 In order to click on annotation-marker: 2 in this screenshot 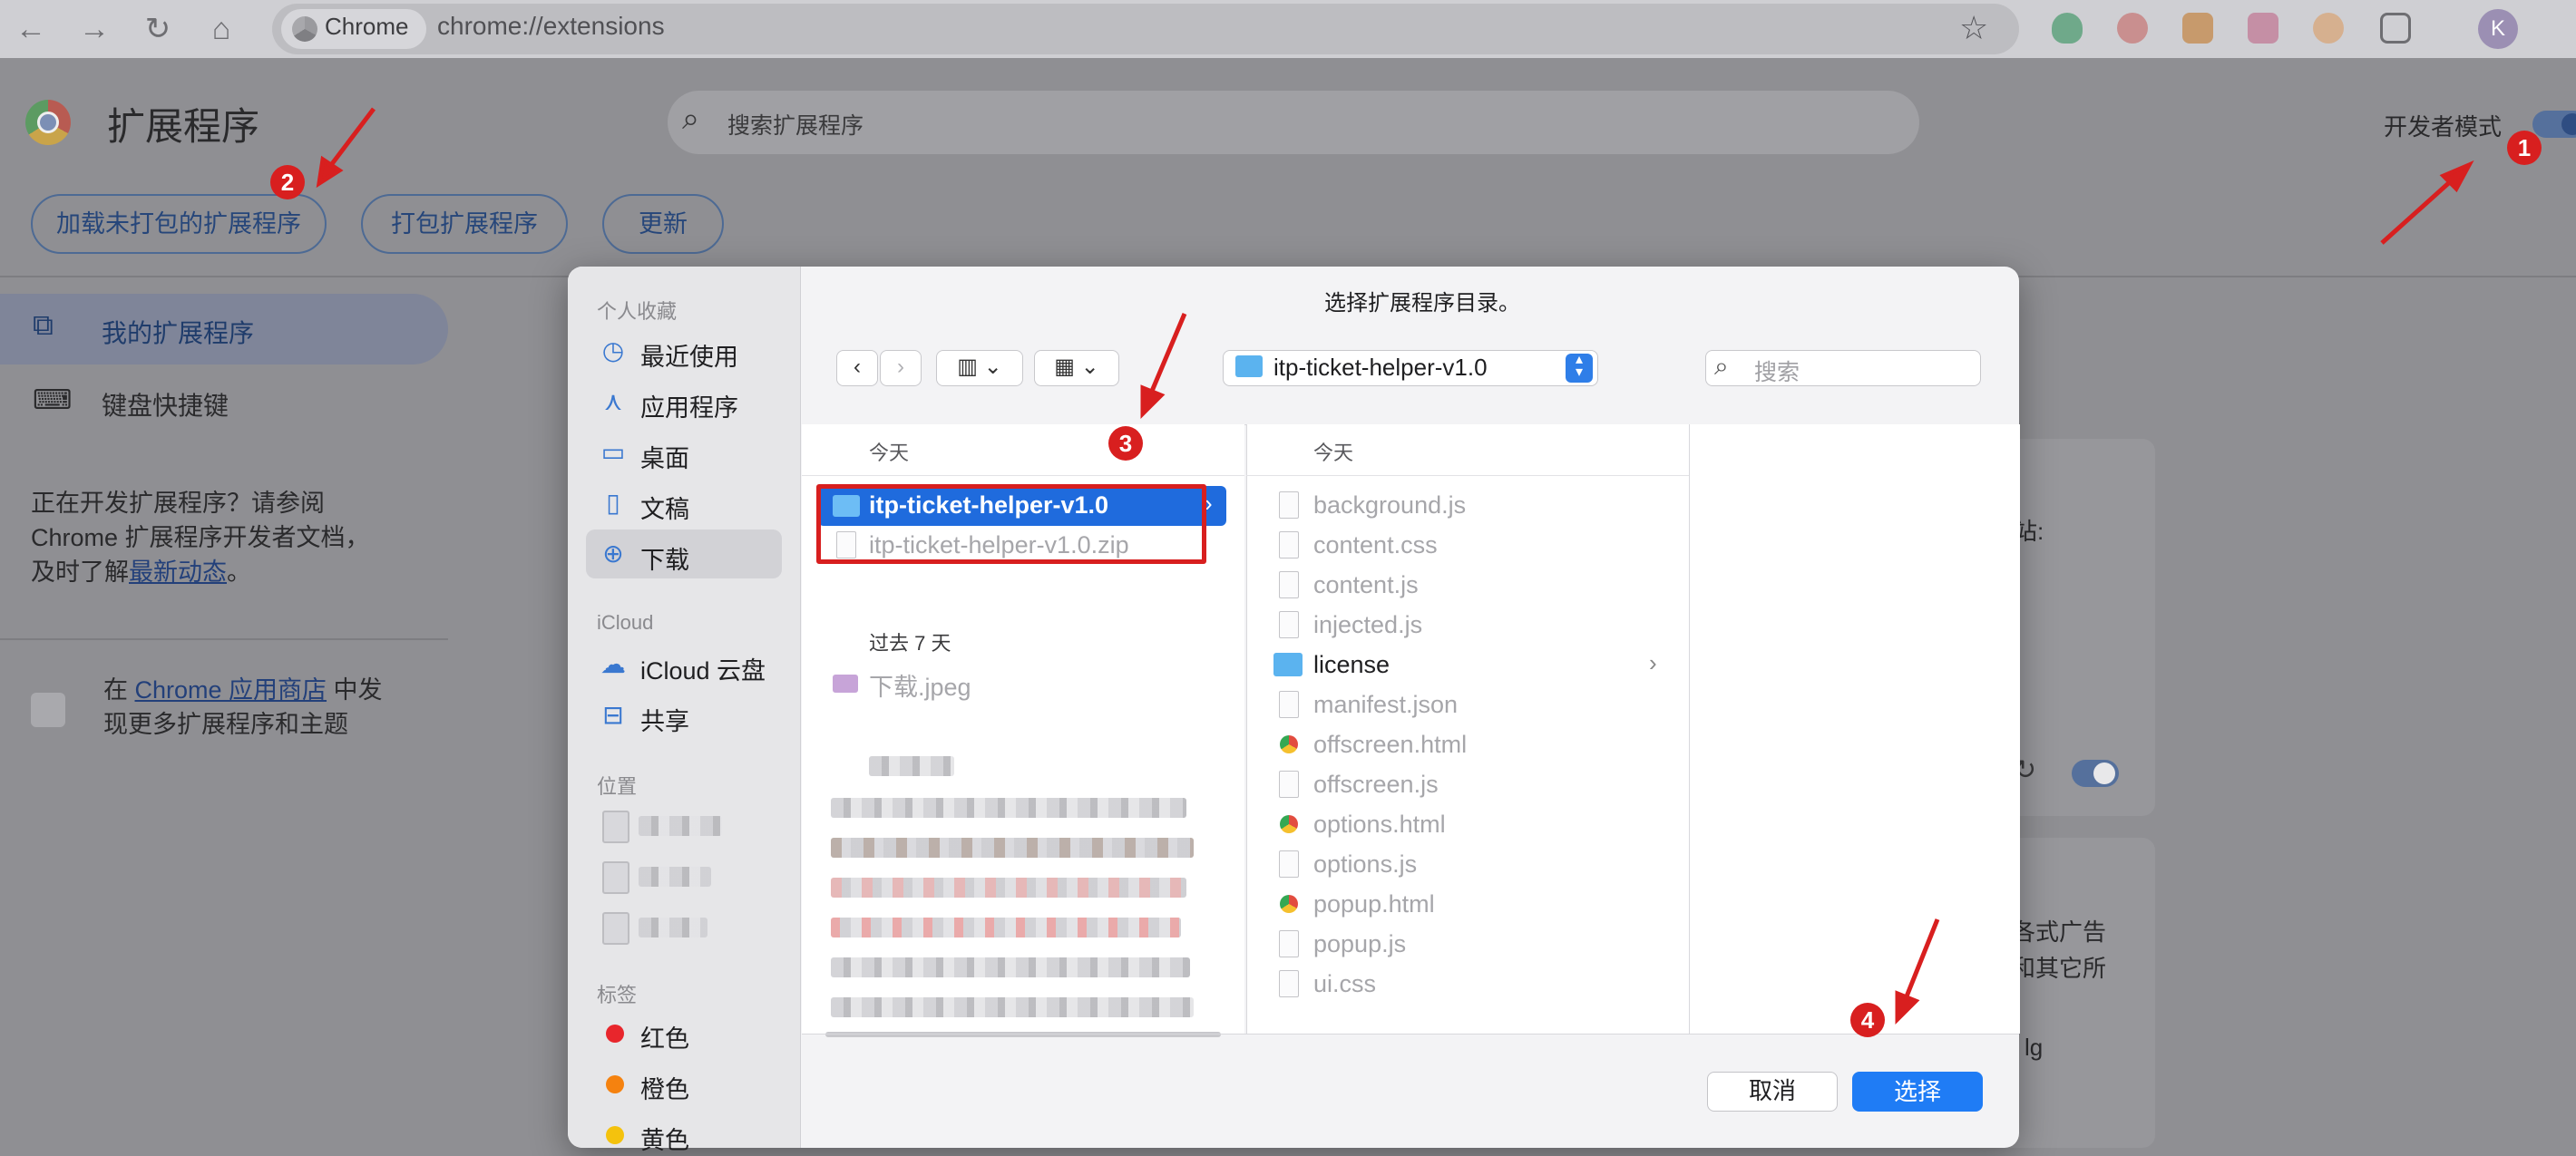, I will do `click(287, 182)`.